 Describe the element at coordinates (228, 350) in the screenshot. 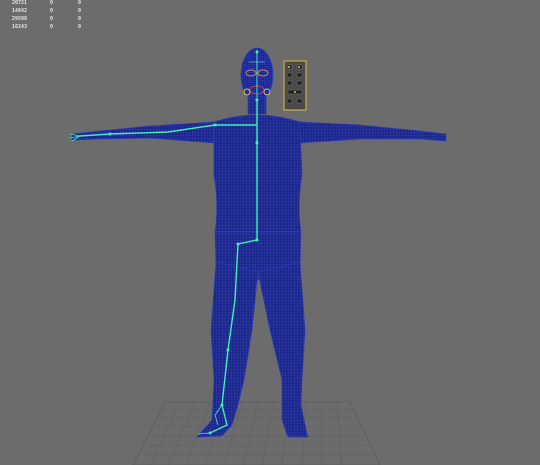

I see `knee-joint` at that location.